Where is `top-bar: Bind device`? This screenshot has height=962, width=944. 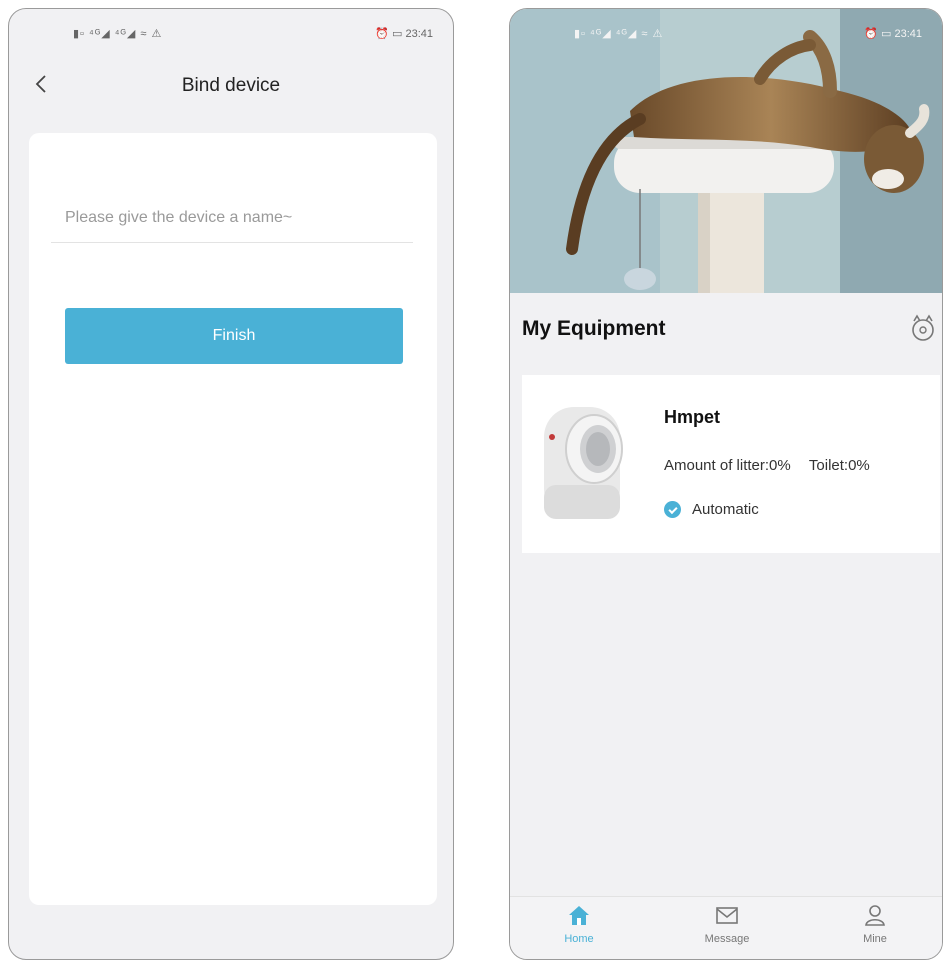 top-bar: Bind device is located at coordinates (231, 85).